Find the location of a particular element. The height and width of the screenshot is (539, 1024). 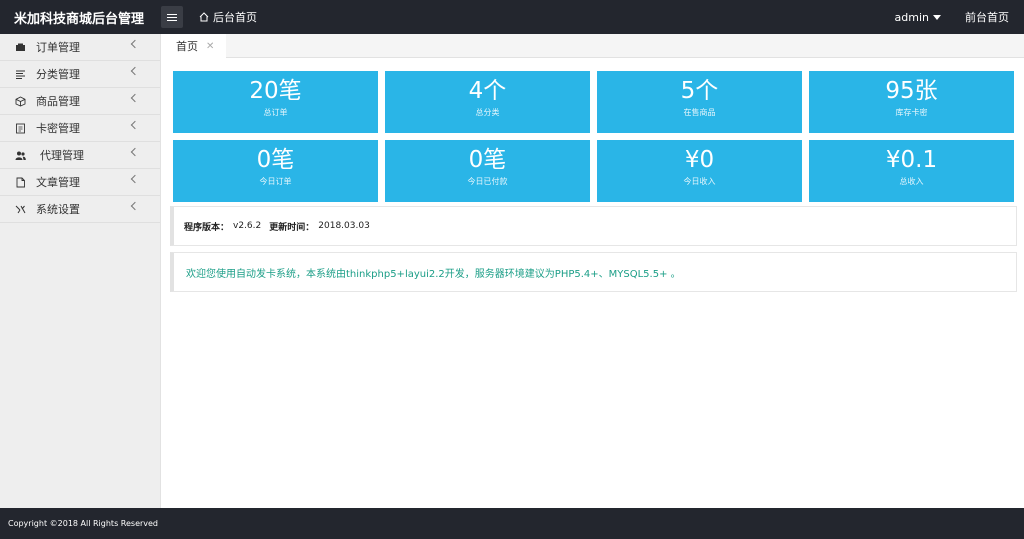

tab-bar: 首页 ✕ is located at coordinates (593, 46).